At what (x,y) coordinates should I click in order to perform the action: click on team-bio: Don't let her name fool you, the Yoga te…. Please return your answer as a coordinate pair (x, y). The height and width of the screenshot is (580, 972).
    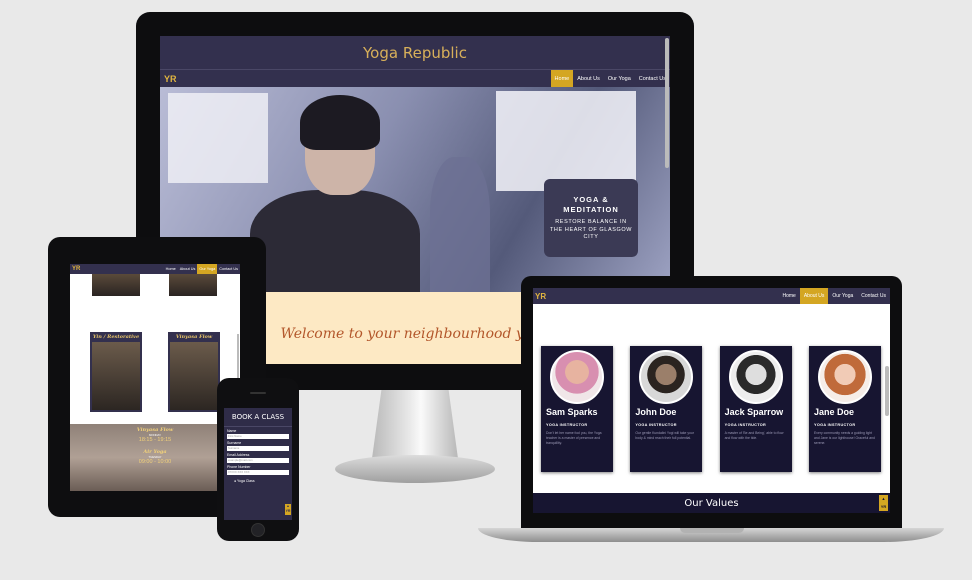
    Looking at the image, I should click on (574, 438).